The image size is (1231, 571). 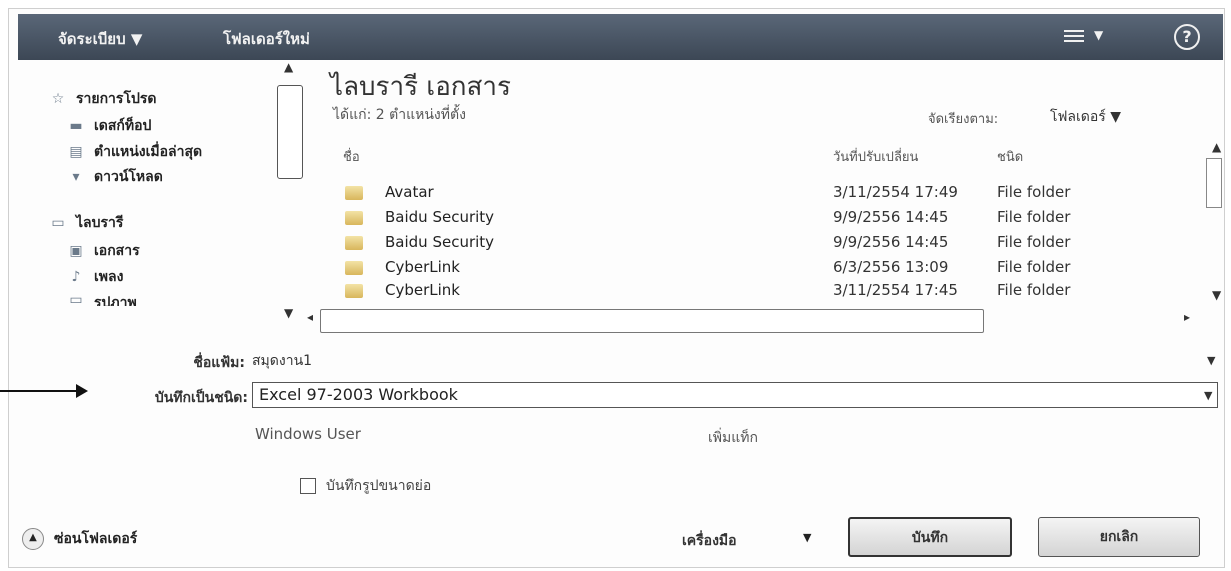 I want to click on column-header-date: วันที่ปรับเปลี่ยน, so click(x=875, y=156).